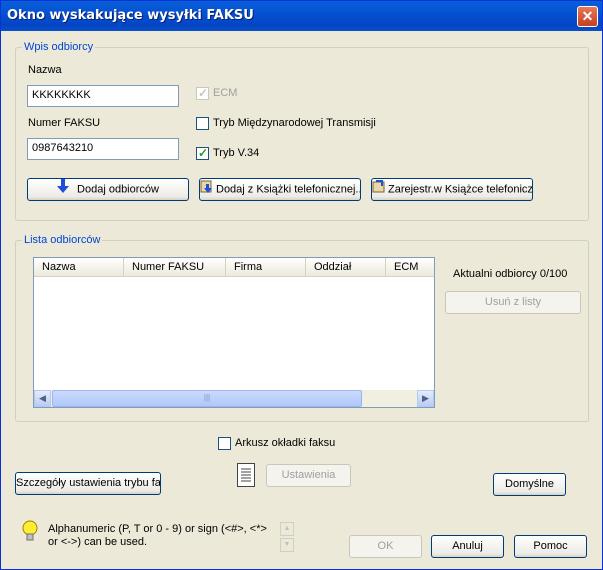 This screenshot has height=570, width=603. Describe the element at coordinates (287, 529) in the screenshot. I see `spin-up-icon: ▲` at that location.